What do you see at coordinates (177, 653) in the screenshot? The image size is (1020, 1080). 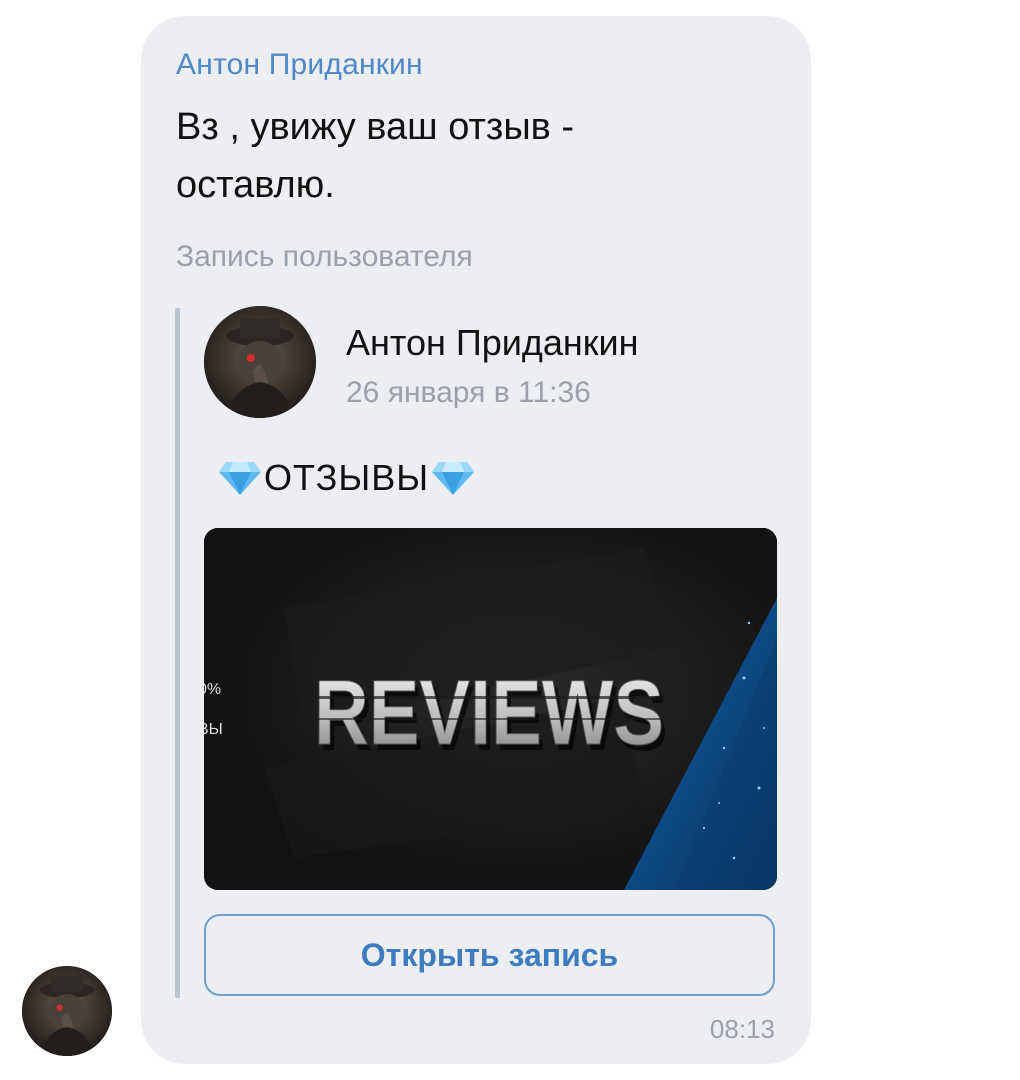 I see `repost-quote-bar` at bounding box center [177, 653].